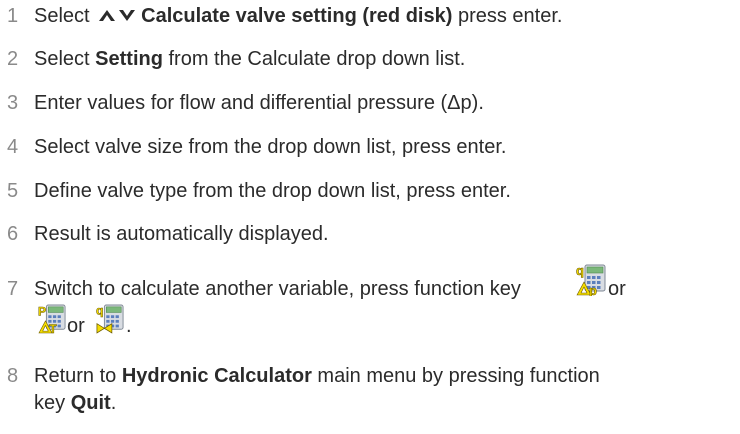 This screenshot has width=740, height=434. Describe the element at coordinates (591, 280) in the screenshot. I see `calculator-q-delta-p-icon: q p` at that location.